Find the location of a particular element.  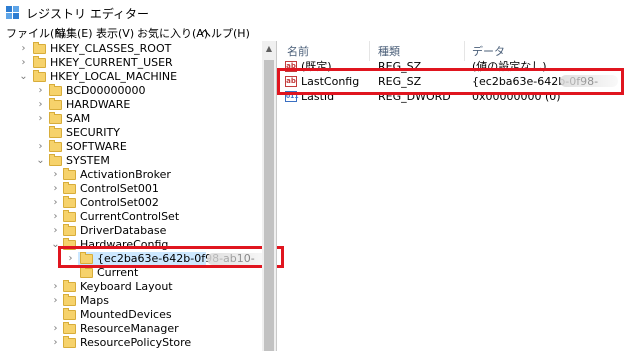

tree-label: SECURITY is located at coordinates (93, 132).